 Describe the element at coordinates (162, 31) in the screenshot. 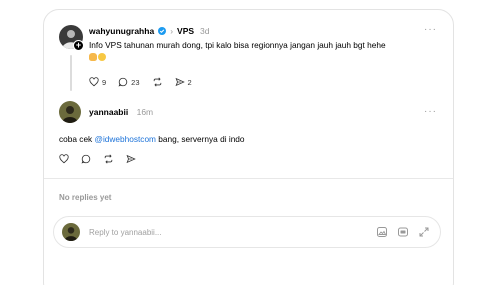

I see `verified-icon` at that location.